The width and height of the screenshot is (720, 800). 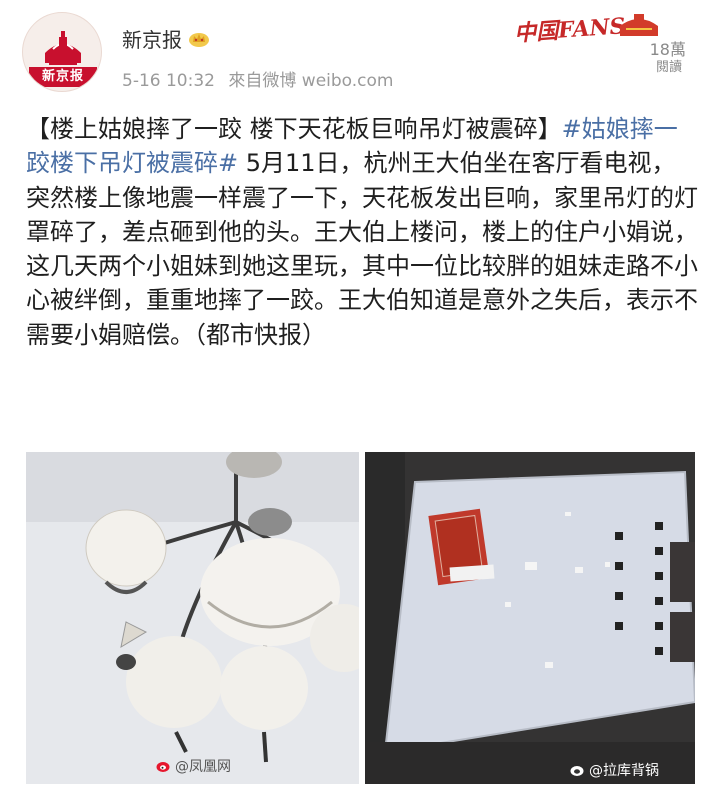 I want to click on fans-badge: 中国FANS 18萬 閱讀, so click(x=608, y=39).